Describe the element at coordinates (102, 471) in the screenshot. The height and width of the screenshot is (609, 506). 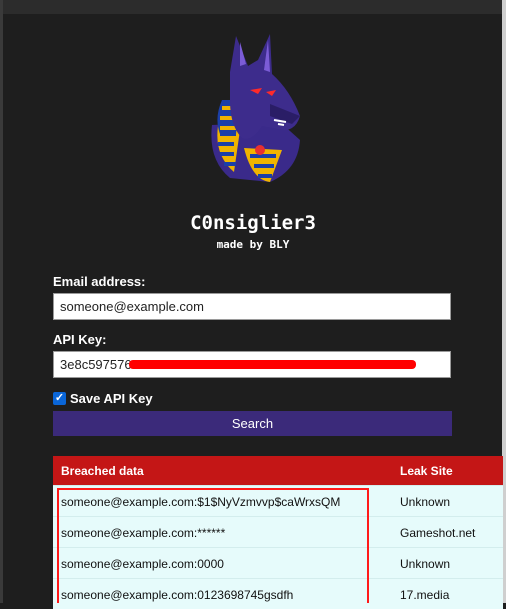
I see `header-breached-data: Breached data` at that location.